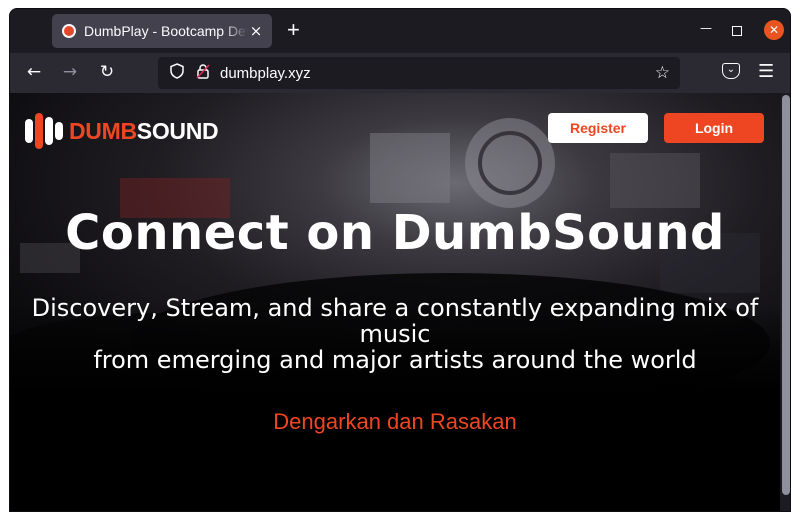 The height and width of the screenshot is (520, 800). Describe the element at coordinates (103, 130) in the screenshot. I see `logo-text-dumb: DUMB` at that location.